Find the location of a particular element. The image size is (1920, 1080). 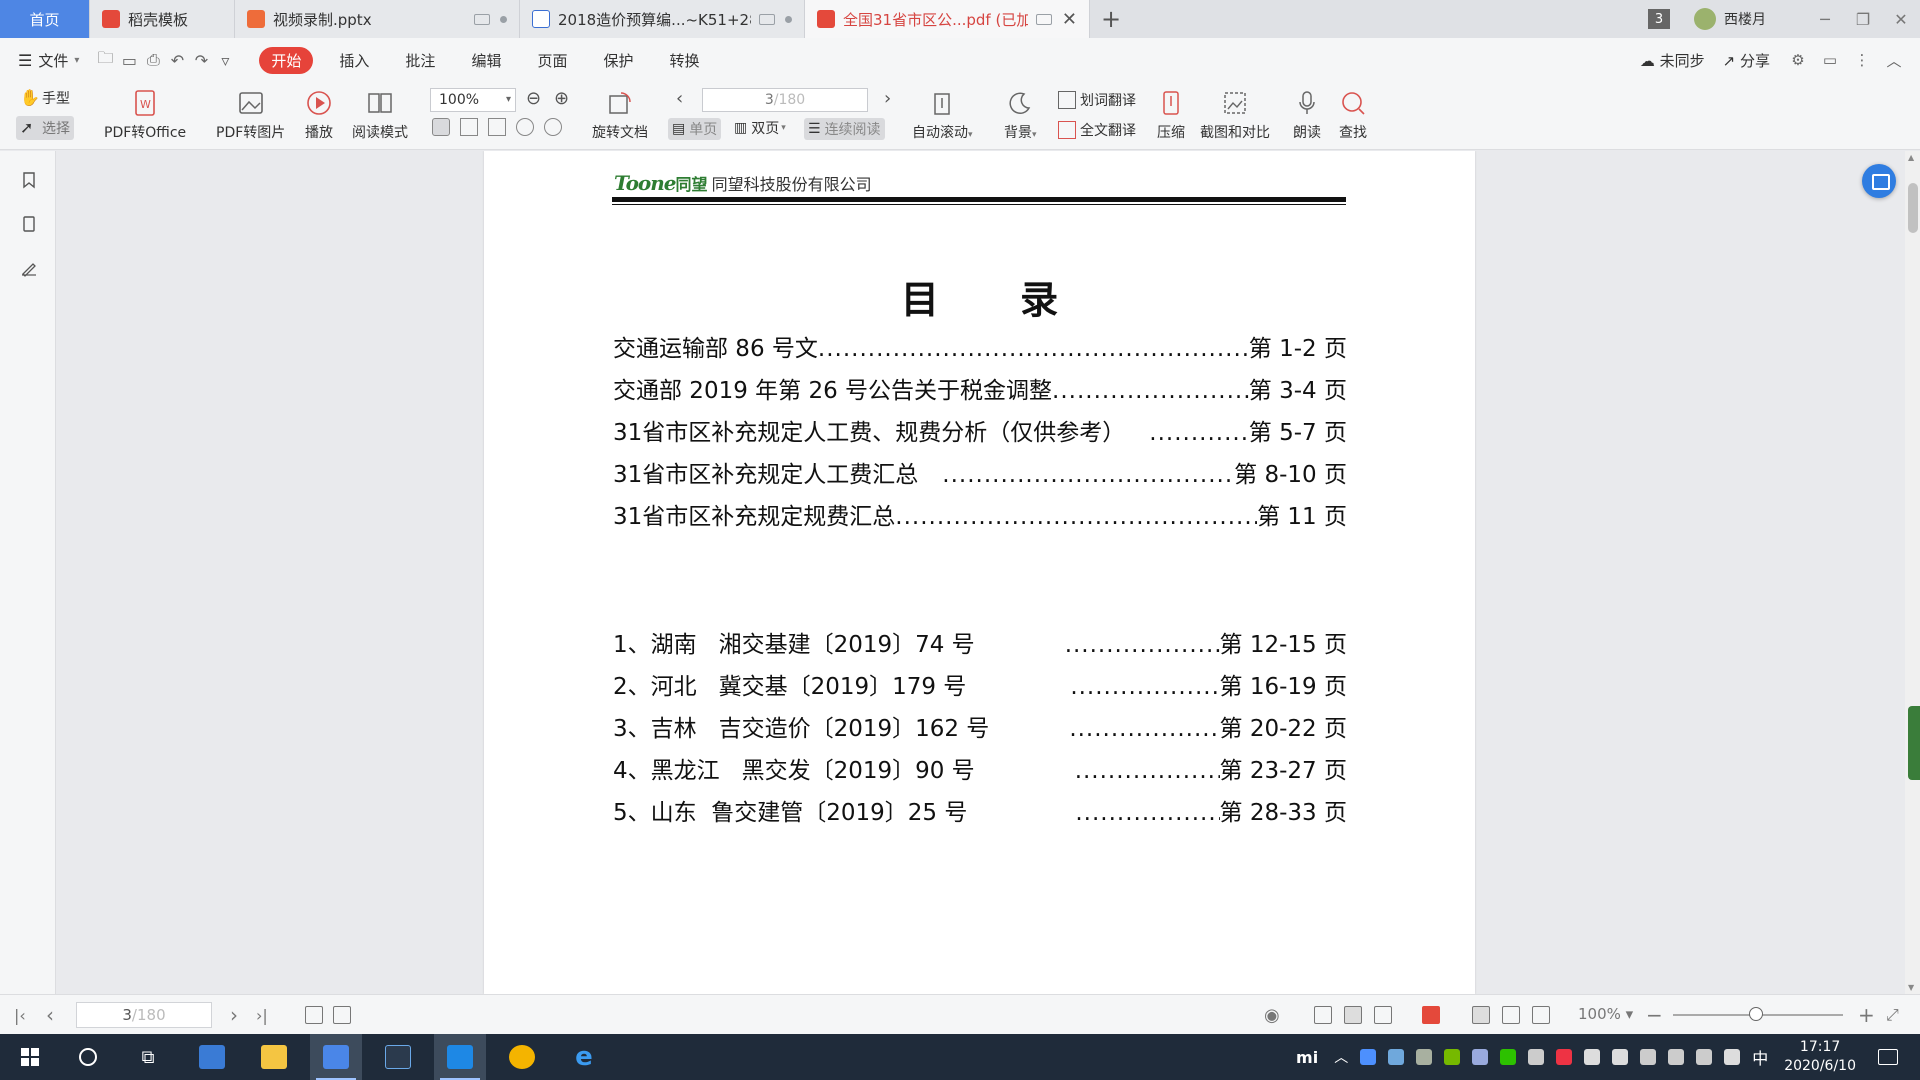

compress-button: 压缩 is located at coordinates (1171, 115).